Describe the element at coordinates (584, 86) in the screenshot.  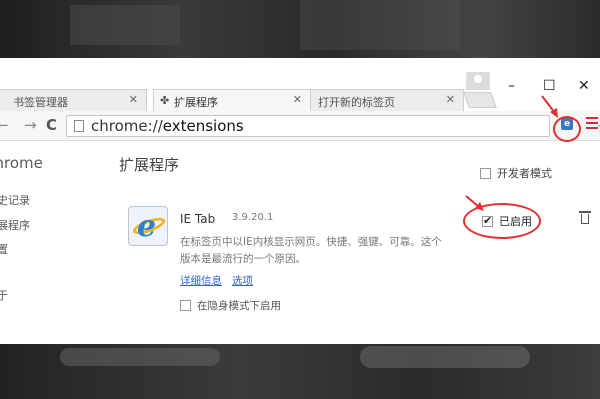
I see `close-window-button: ✕` at that location.